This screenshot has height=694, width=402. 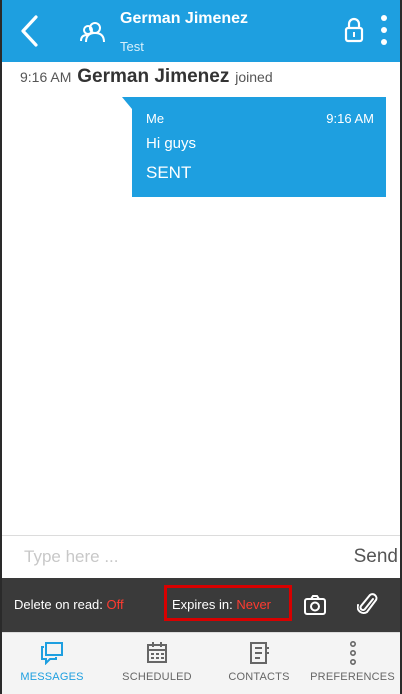 I want to click on chat-header: German Jimenez Test, so click(x=201, y=31).